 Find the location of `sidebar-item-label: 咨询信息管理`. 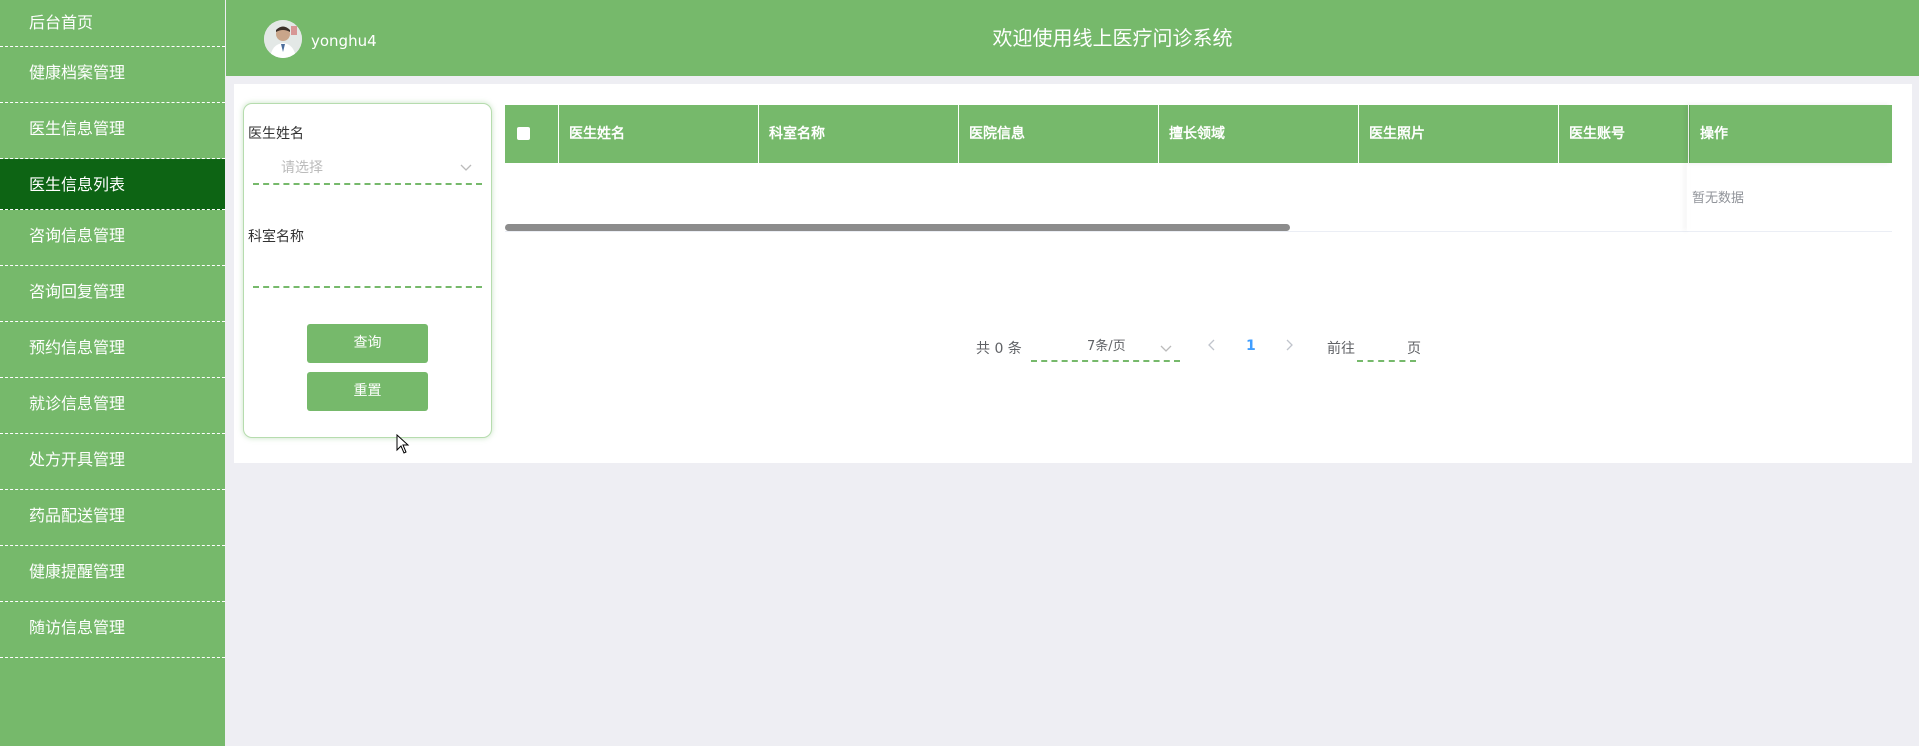

sidebar-item-label: 咨询信息管理 is located at coordinates (77, 235).